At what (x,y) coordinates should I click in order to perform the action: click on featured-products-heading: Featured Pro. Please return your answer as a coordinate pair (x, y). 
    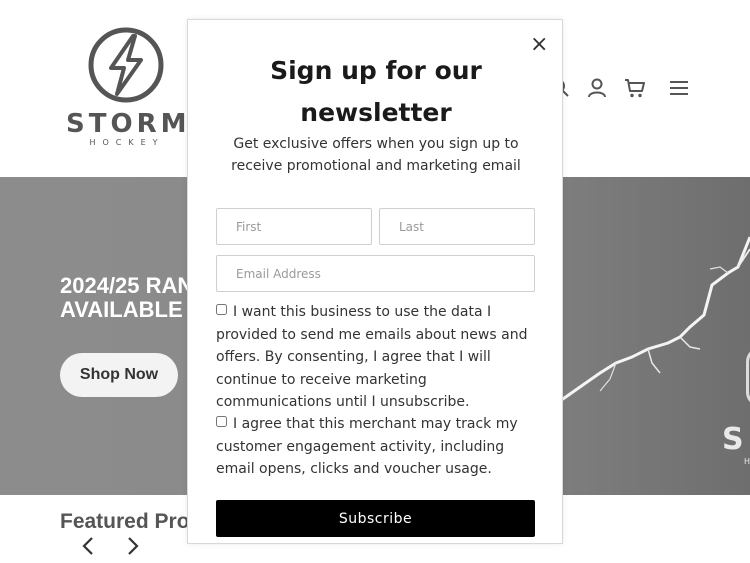
    Looking at the image, I should click on (125, 521).